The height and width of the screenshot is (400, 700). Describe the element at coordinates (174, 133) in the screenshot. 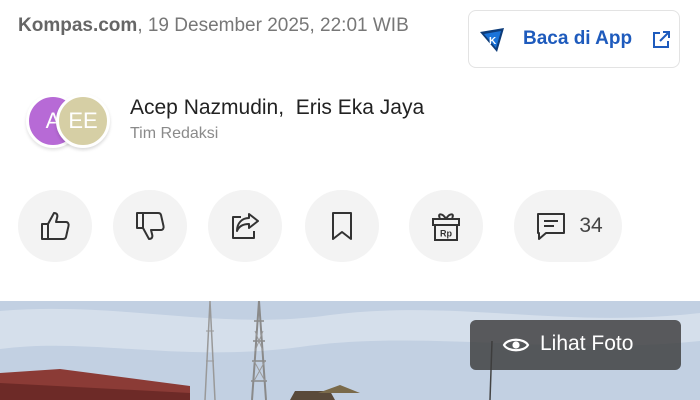

I see `author-team: Tim Redaksi` at that location.